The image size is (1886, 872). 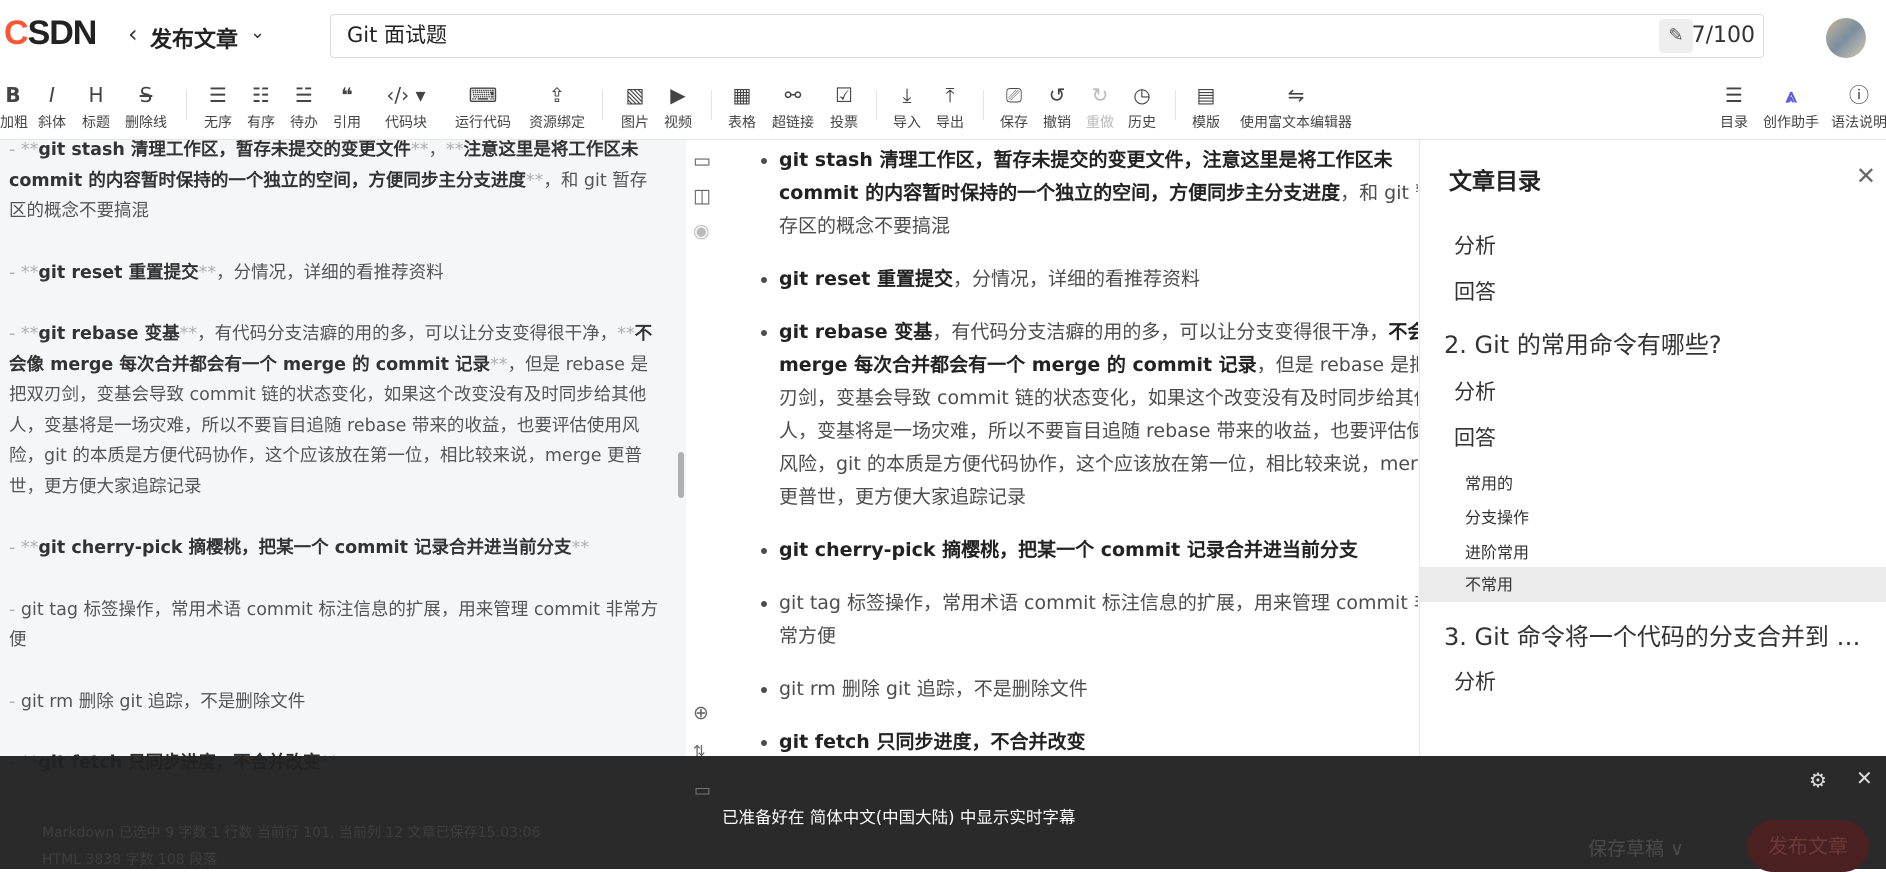 I want to click on chevron-down-icon: ⌄, so click(x=257, y=32).